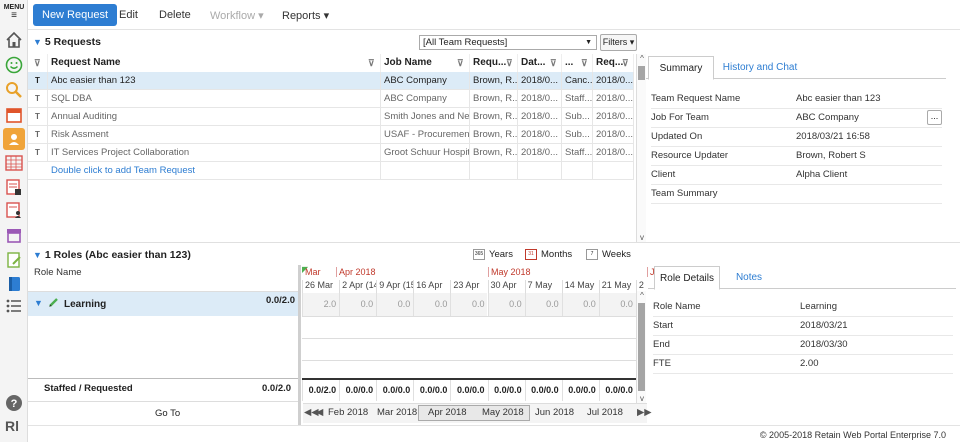 This screenshot has width=960, height=442. I want to click on store-icon, so click(14, 235).